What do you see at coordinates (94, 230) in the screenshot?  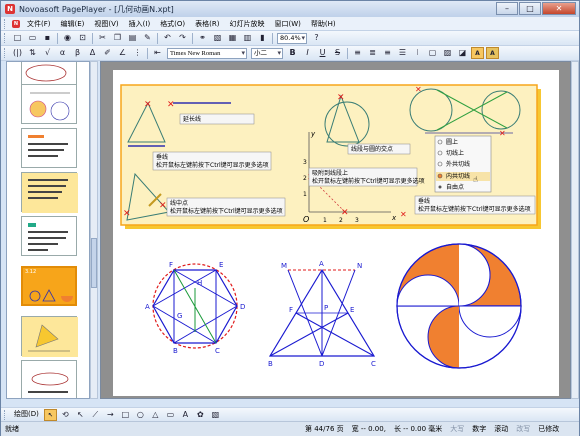 I see `thumbnail-scrollbar` at bounding box center [94, 230].